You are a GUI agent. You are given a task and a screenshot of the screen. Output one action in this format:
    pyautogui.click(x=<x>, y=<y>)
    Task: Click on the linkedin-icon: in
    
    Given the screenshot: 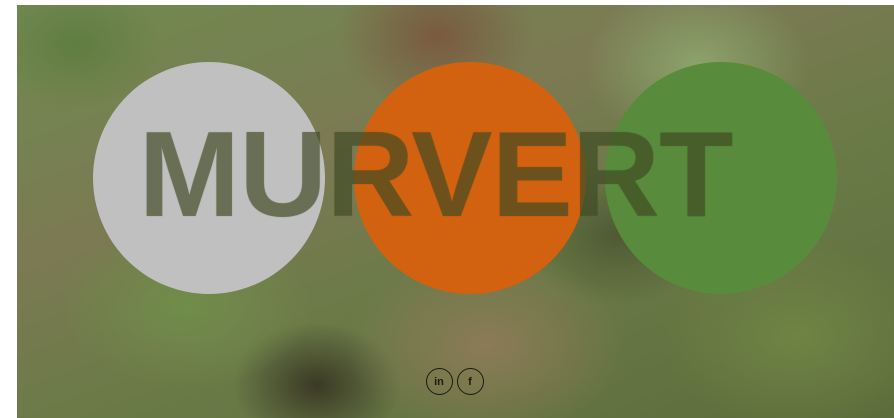 What is the action you would take?
    pyautogui.click(x=439, y=381)
    